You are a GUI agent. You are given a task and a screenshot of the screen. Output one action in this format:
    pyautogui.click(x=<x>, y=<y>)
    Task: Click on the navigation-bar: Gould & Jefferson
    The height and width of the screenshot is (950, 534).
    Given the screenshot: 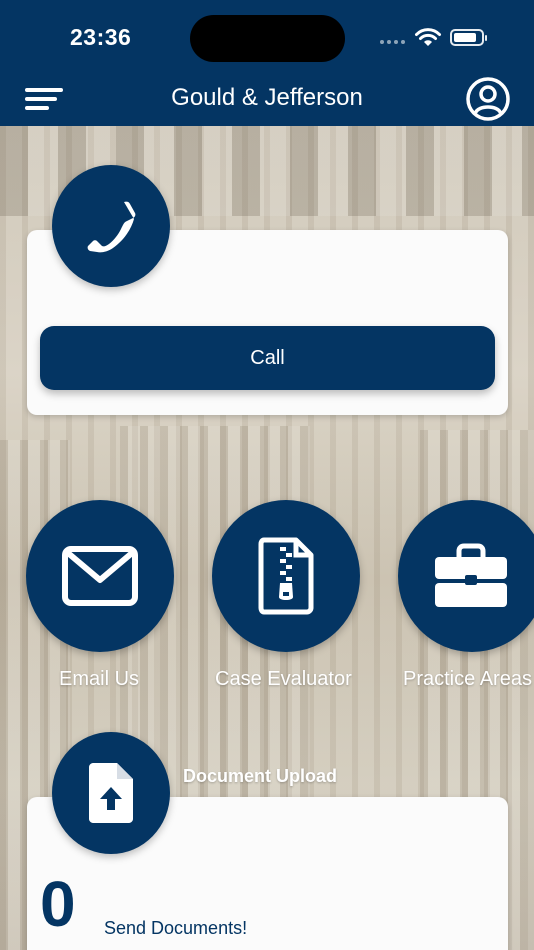 What is the action you would take?
    pyautogui.click(x=267, y=99)
    